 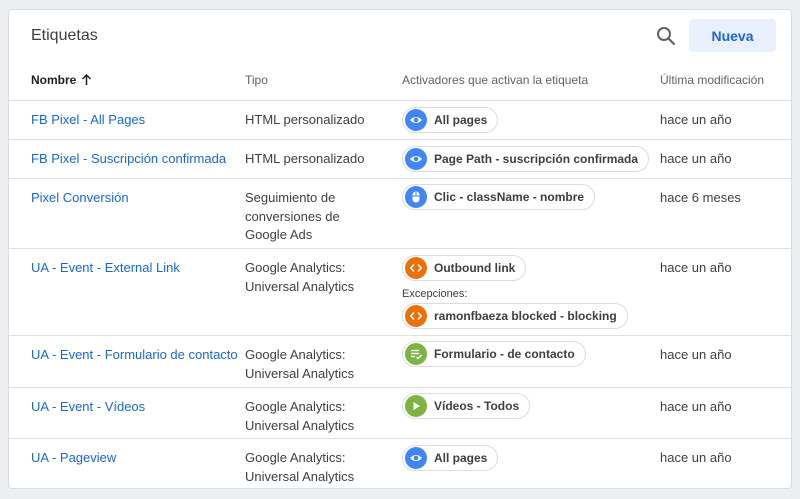 I want to click on trigger-chip: Clic - className - nombre, so click(x=499, y=197).